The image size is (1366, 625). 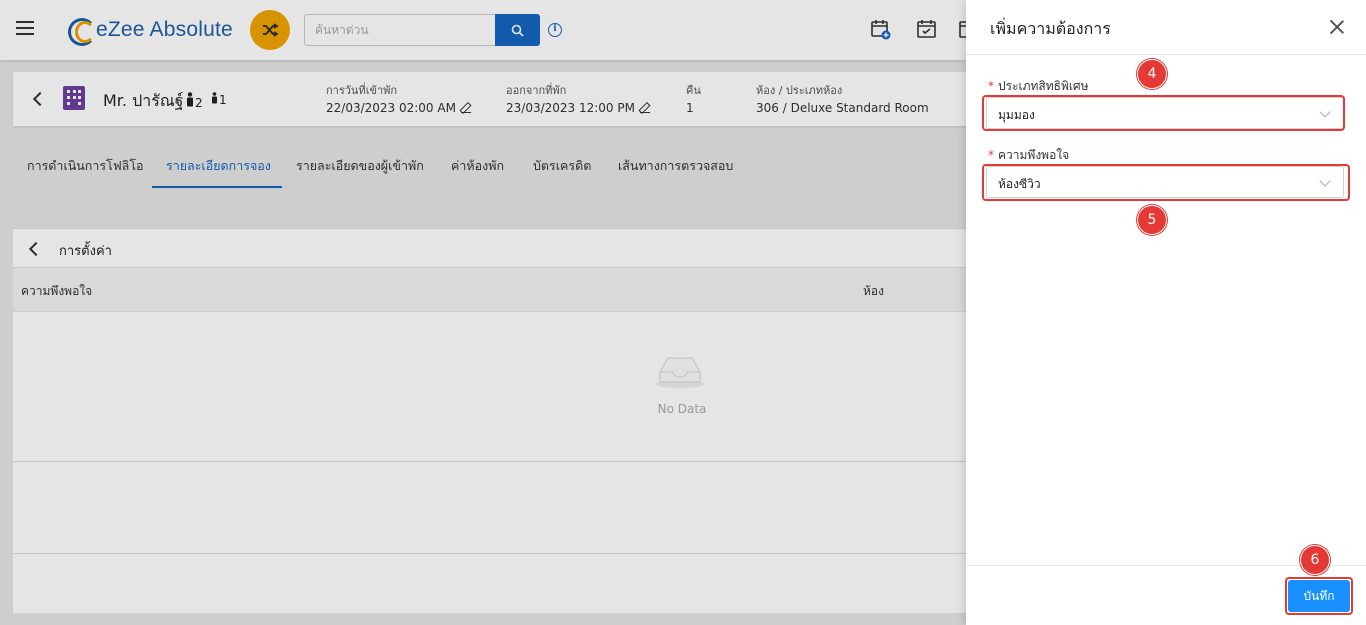 What do you see at coordinates (1152, 220) in the screenshot?
I see `step-badge-5: 5` at bounding box center [1152, 220].